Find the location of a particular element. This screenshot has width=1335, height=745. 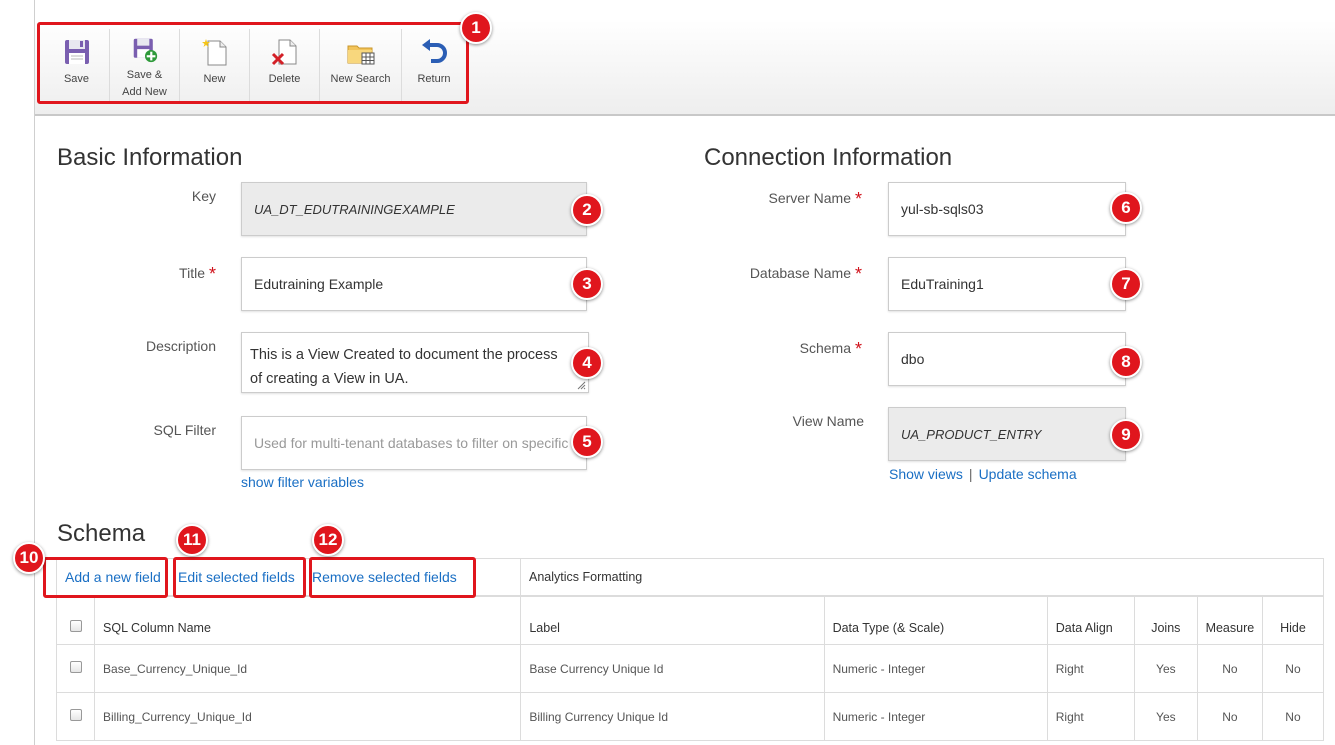

folder-search-icon is located at coordinates (360, 55).